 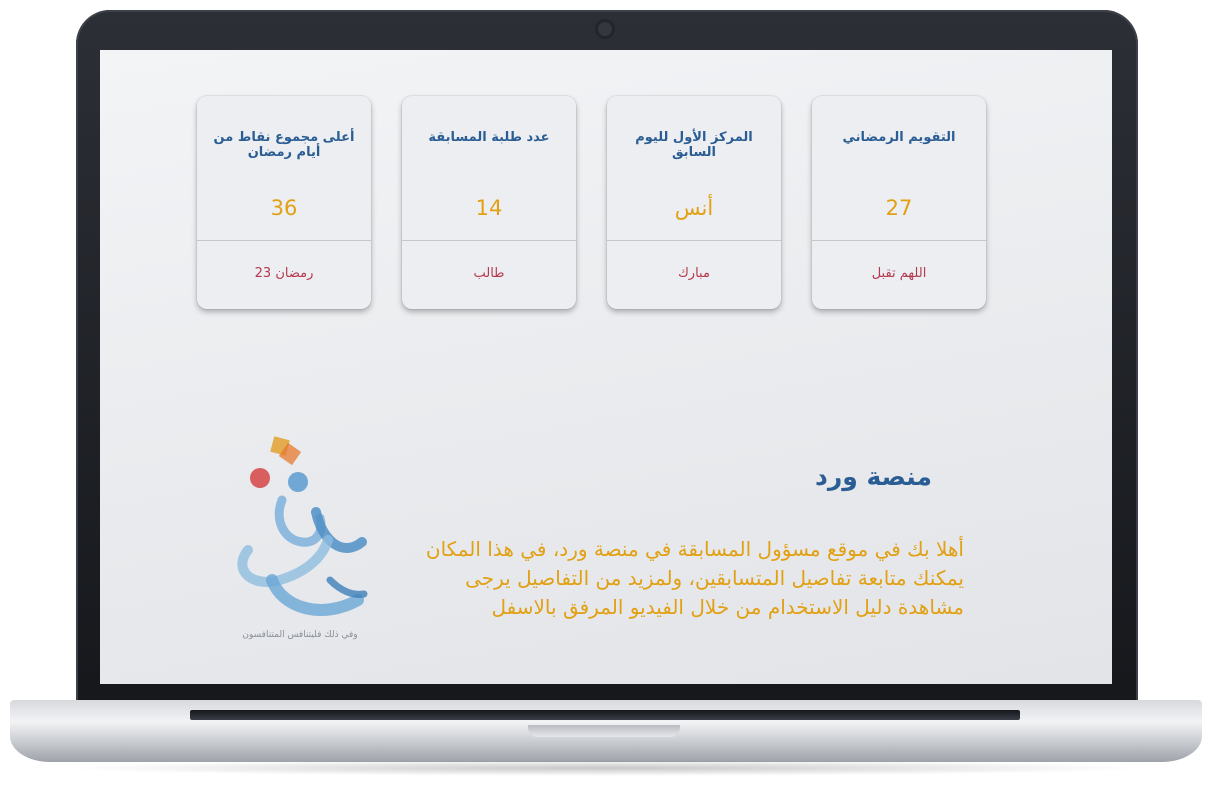 I want to click on card-value: أنس, so click(x=694, y=208).